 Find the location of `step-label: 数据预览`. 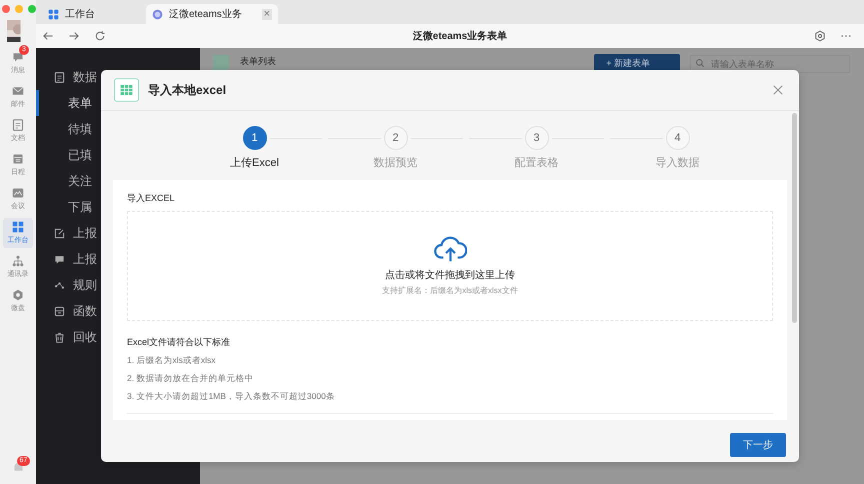

step-label: 数据预览 is located at coordinates (396, 163).